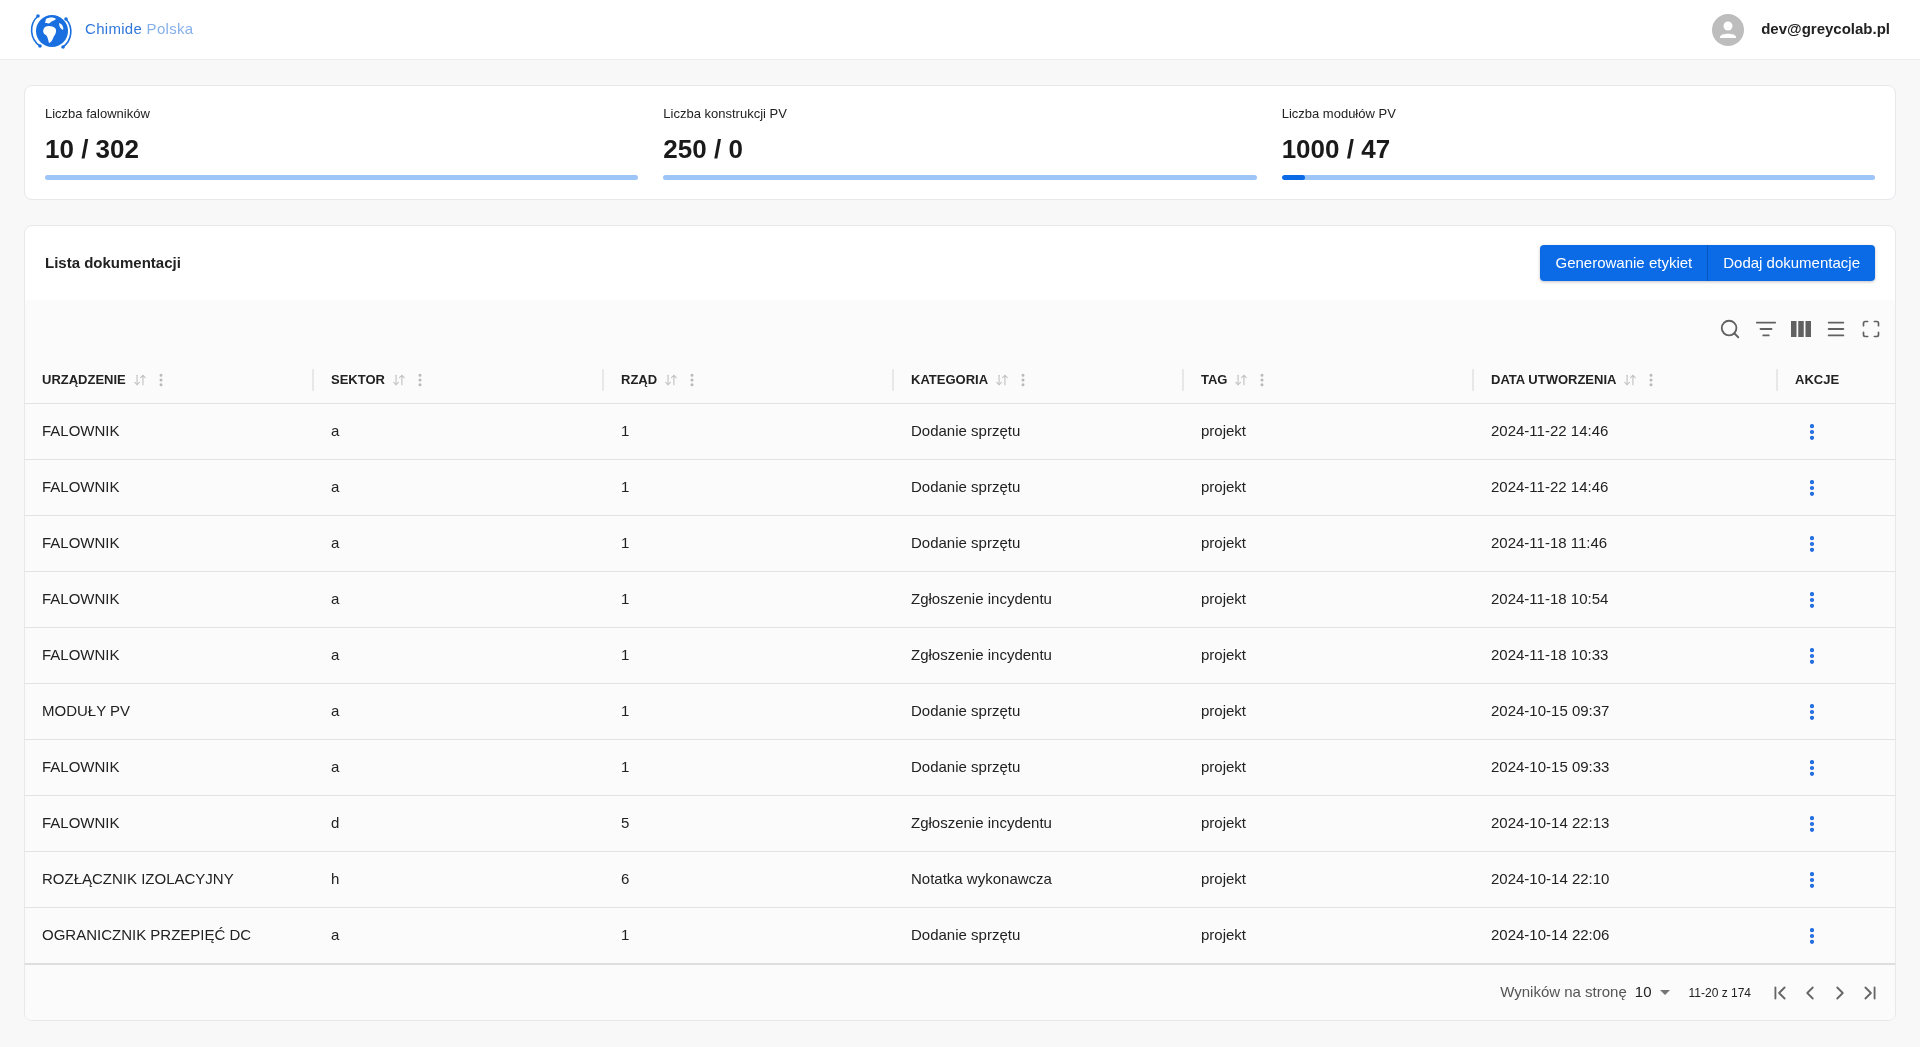  Describe the element at coordinates (639, 380) in the screenshot. I see `column-header: RZĄD` at that location.